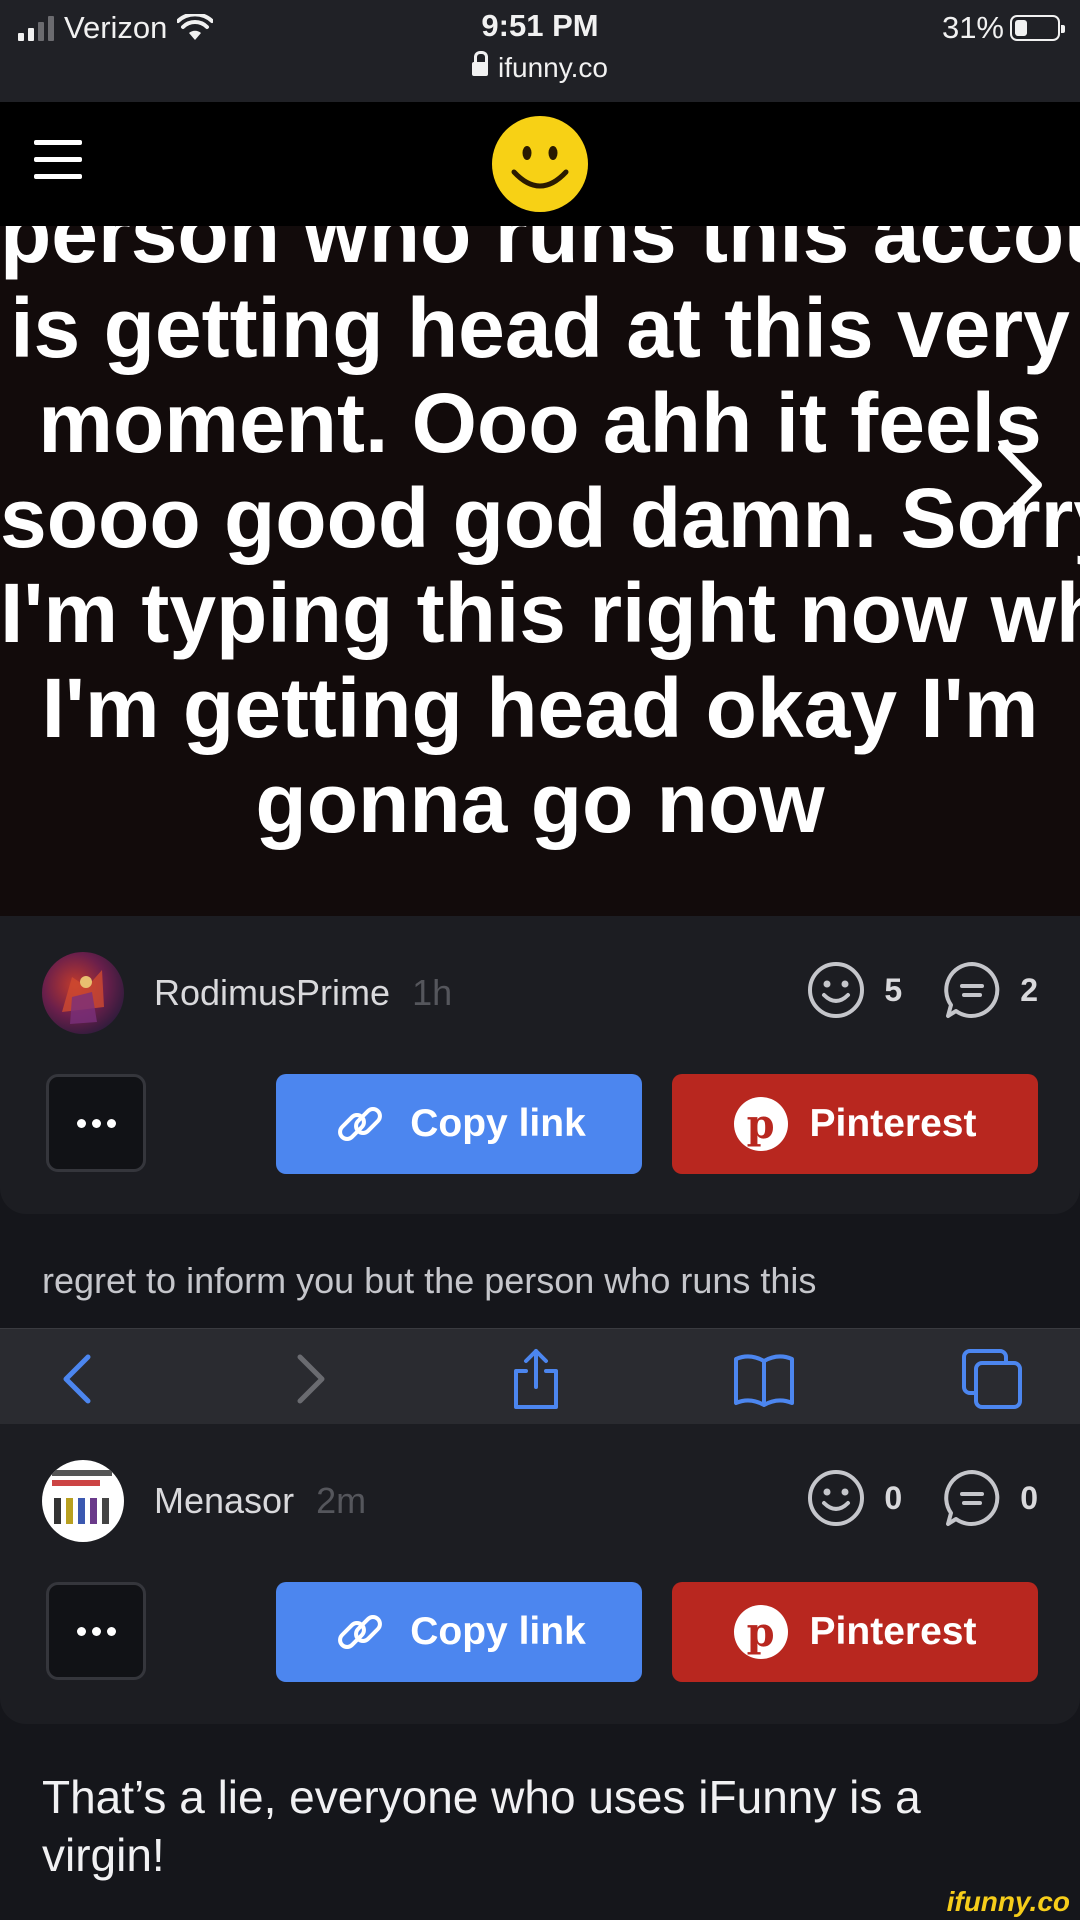  What do you see at coordinates (540, 708) in the screenshot?
I see `meme-line: I'm getting head okay I'm` at bounding box center [540, 708].